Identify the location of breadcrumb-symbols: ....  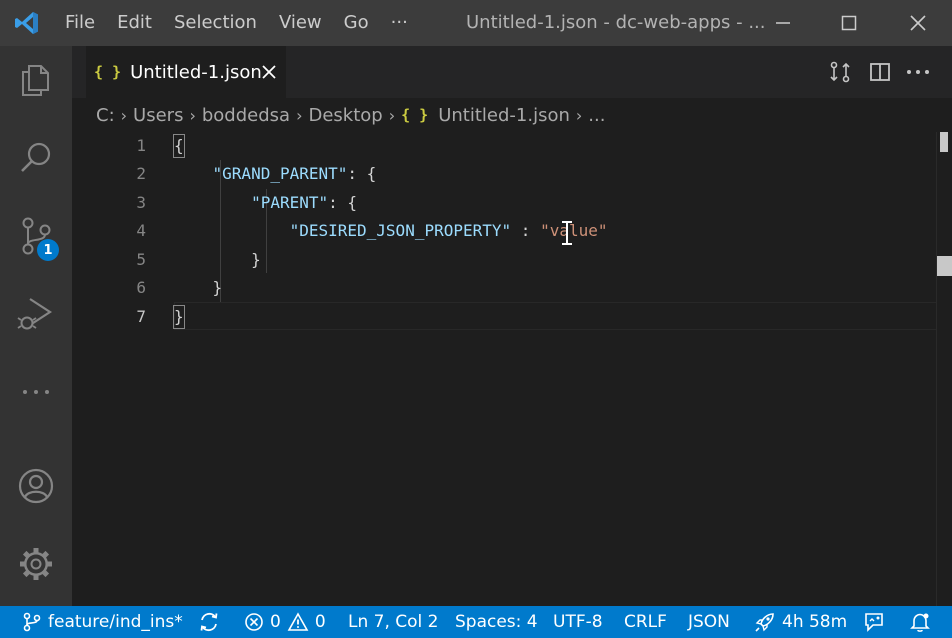
(596, 115).